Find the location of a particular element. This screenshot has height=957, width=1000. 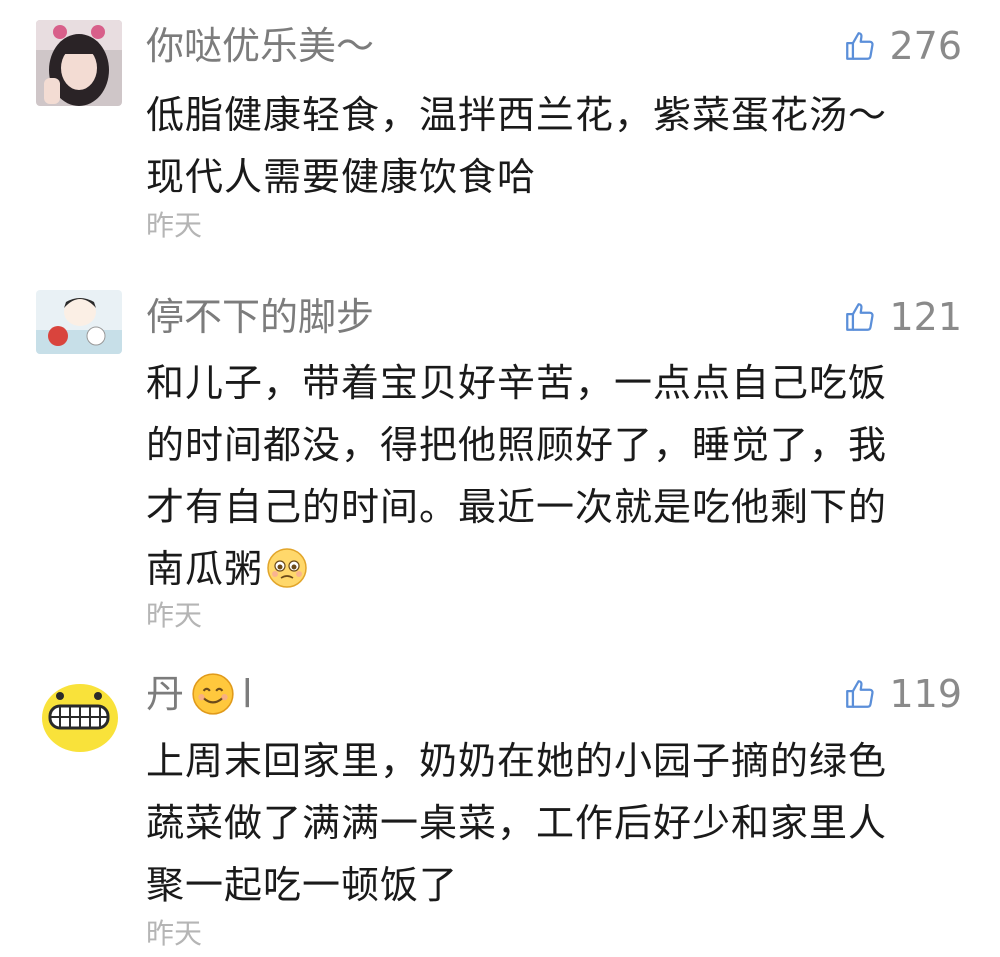

username: 停不下的脚步 is located at coordinates (260, 317).